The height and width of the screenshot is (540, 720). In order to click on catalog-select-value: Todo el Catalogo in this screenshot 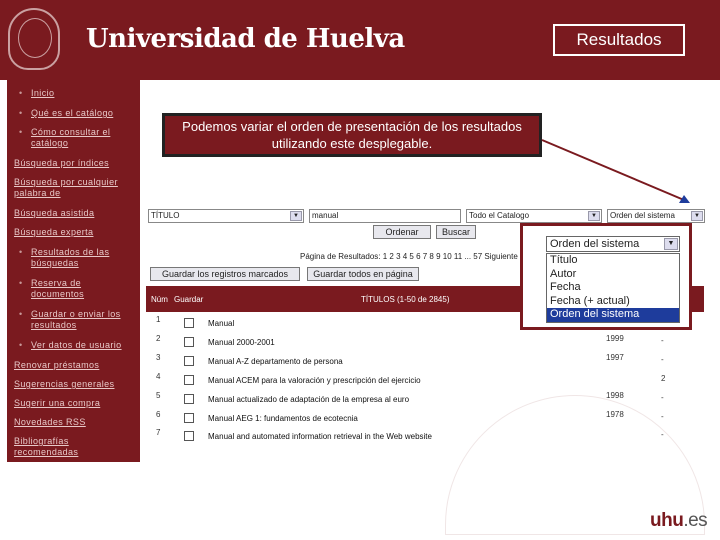, I will do `click(499, 215)`.